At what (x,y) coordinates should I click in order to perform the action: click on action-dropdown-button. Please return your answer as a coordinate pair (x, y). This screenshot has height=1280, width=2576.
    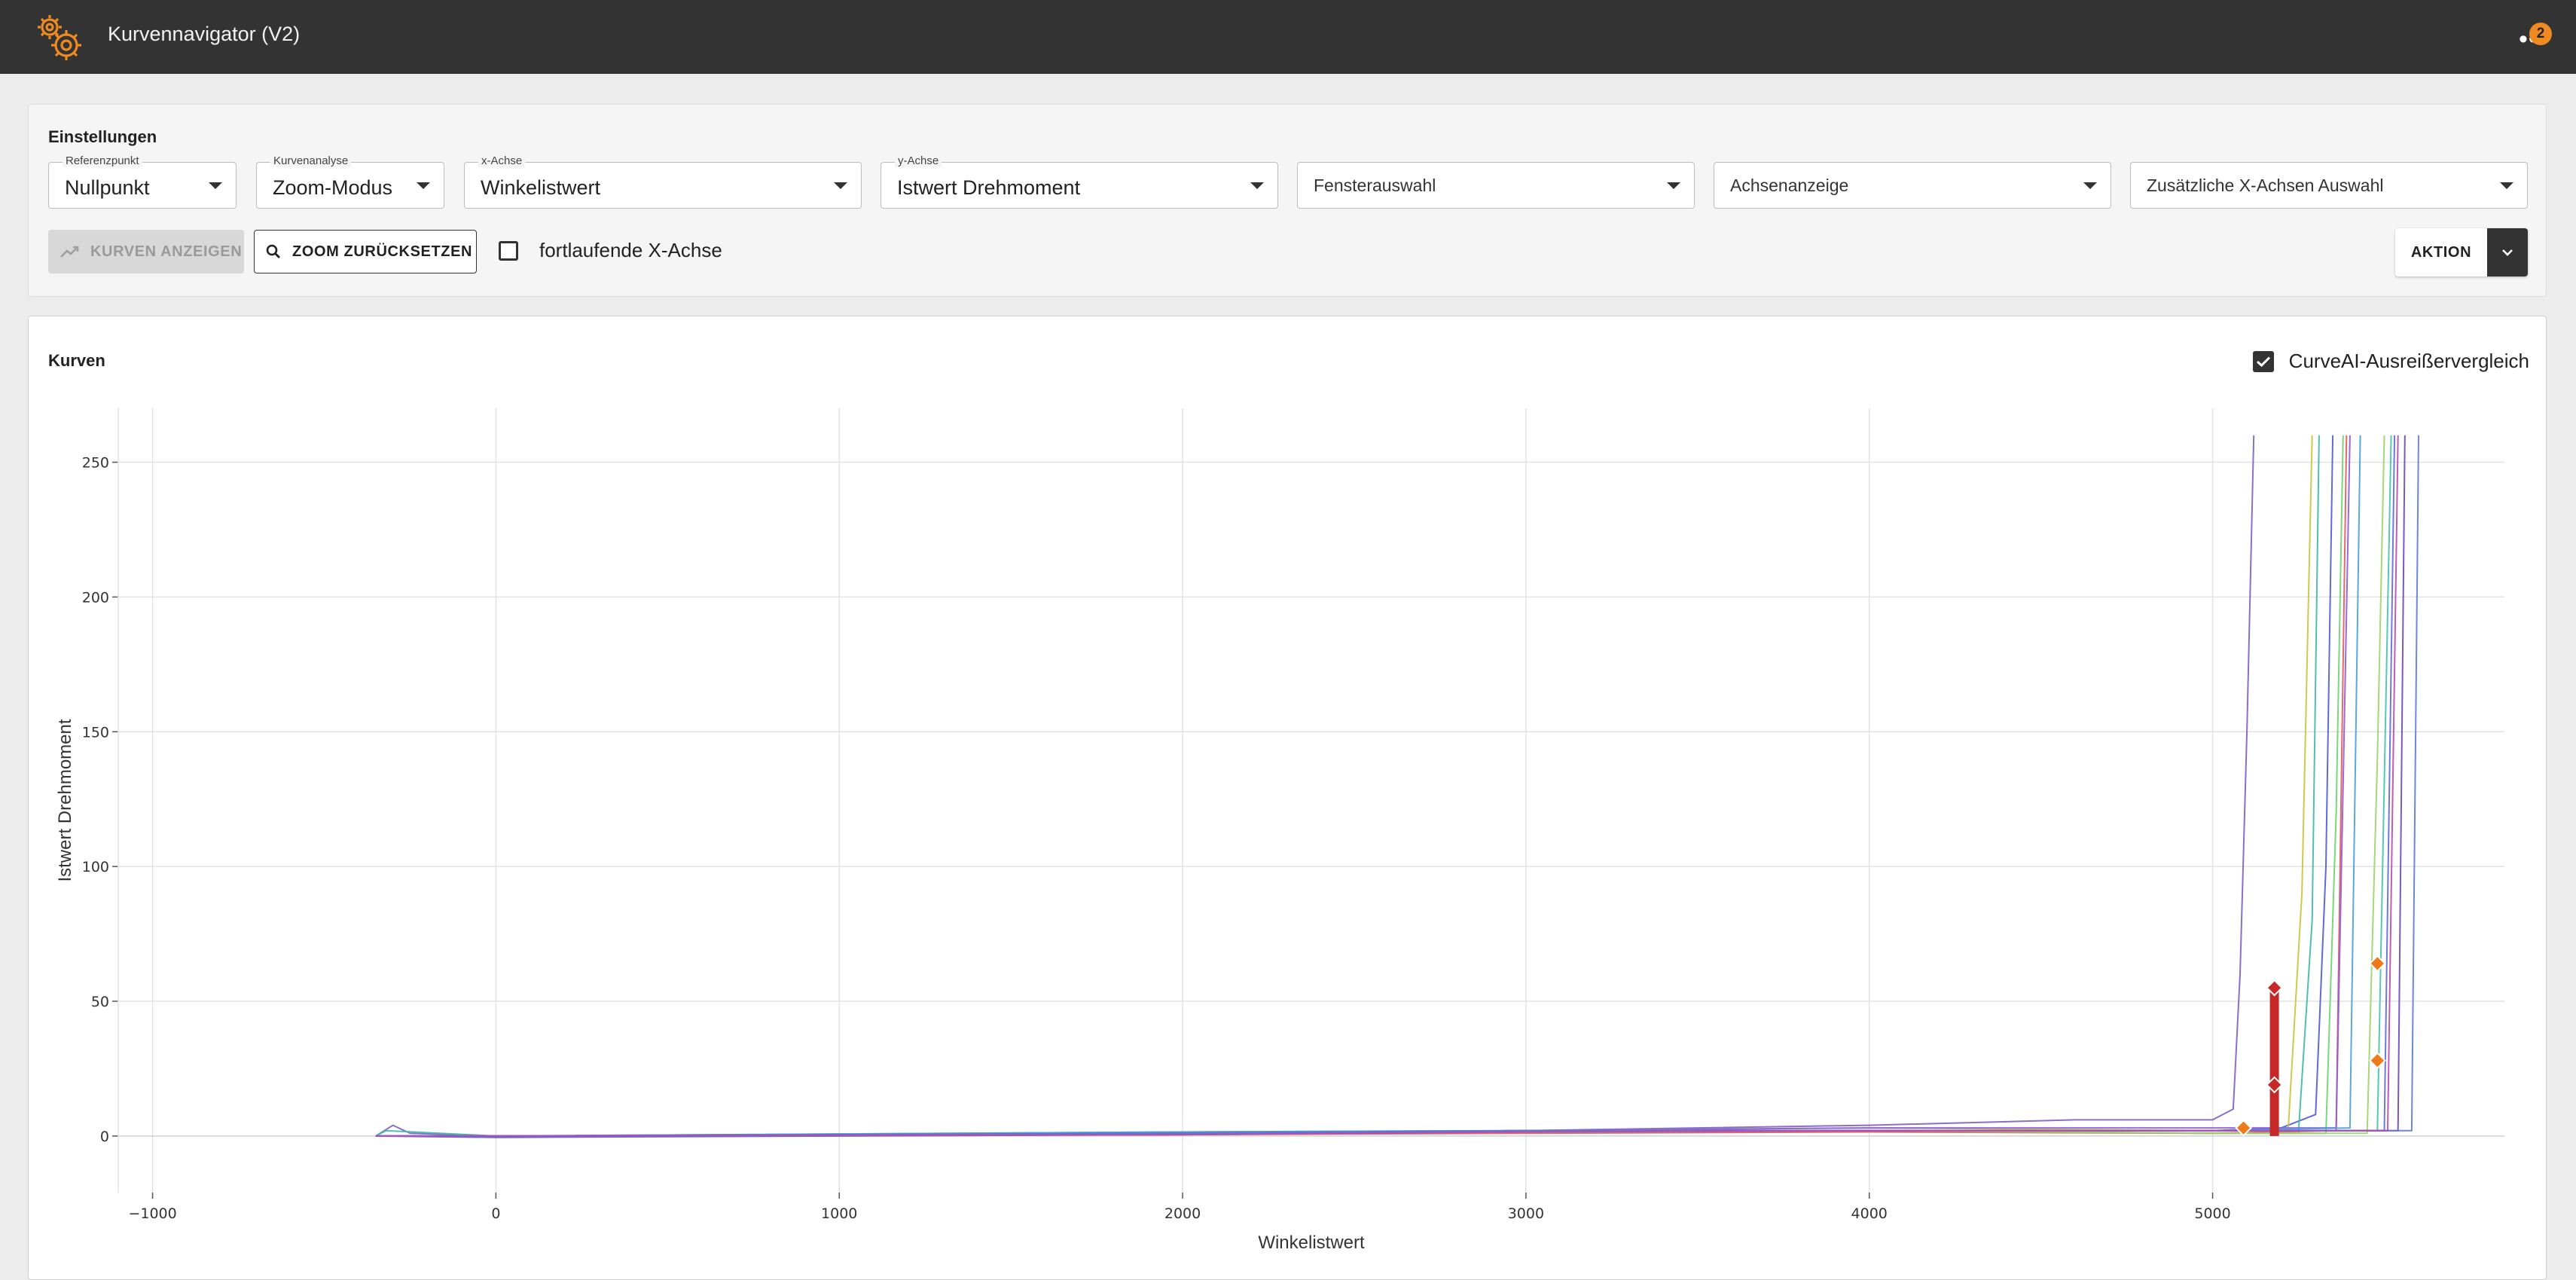
    Looking at the image, I should click on (2508, 252).